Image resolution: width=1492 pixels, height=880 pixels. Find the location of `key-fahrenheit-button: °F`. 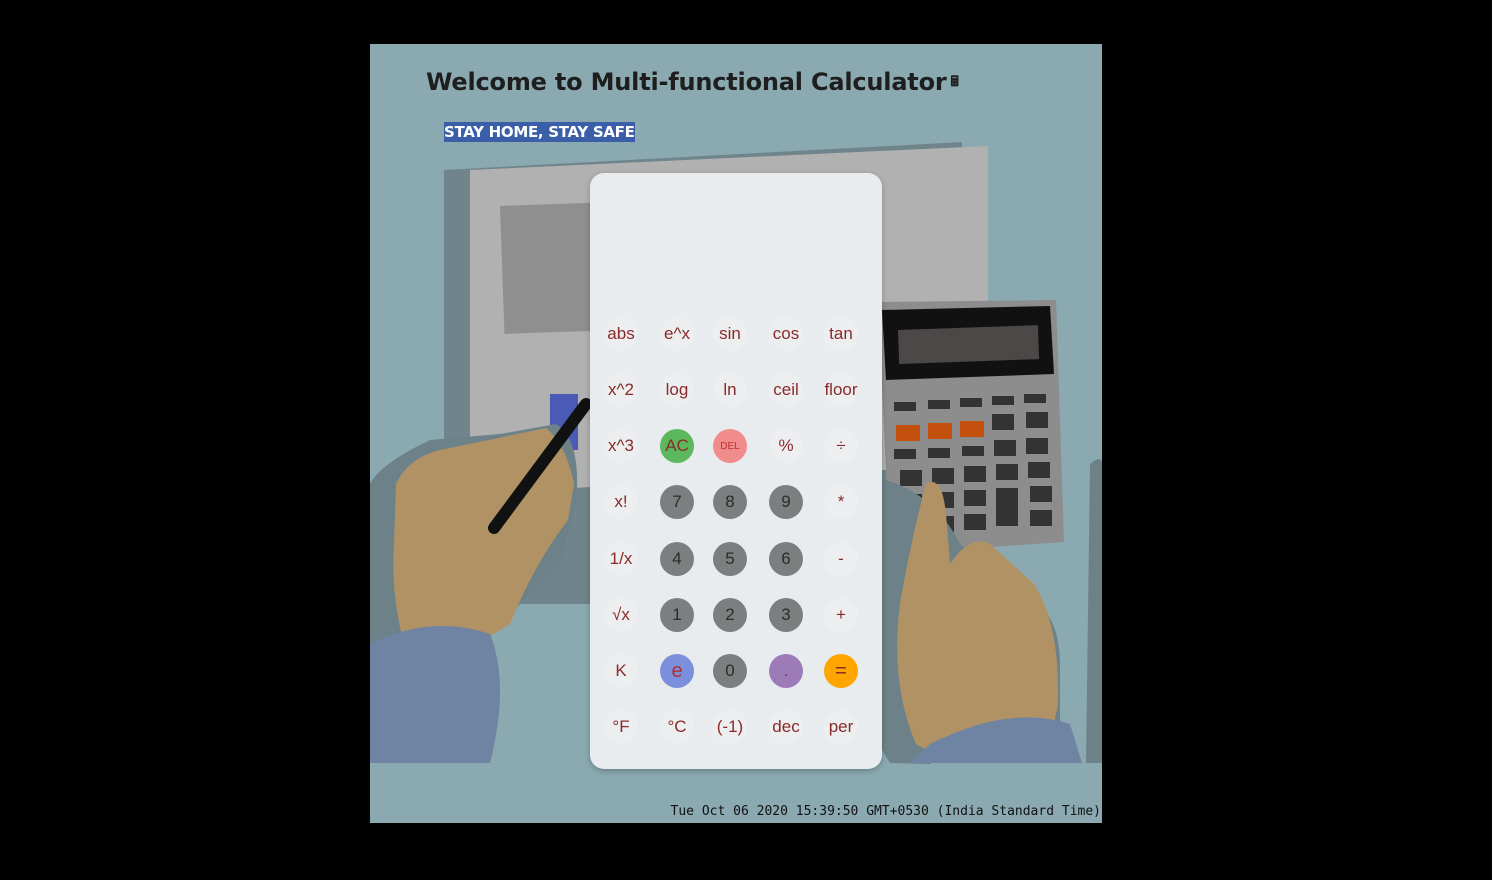

key-fahrenheit-button: °F is located at coordinates (621, 727).